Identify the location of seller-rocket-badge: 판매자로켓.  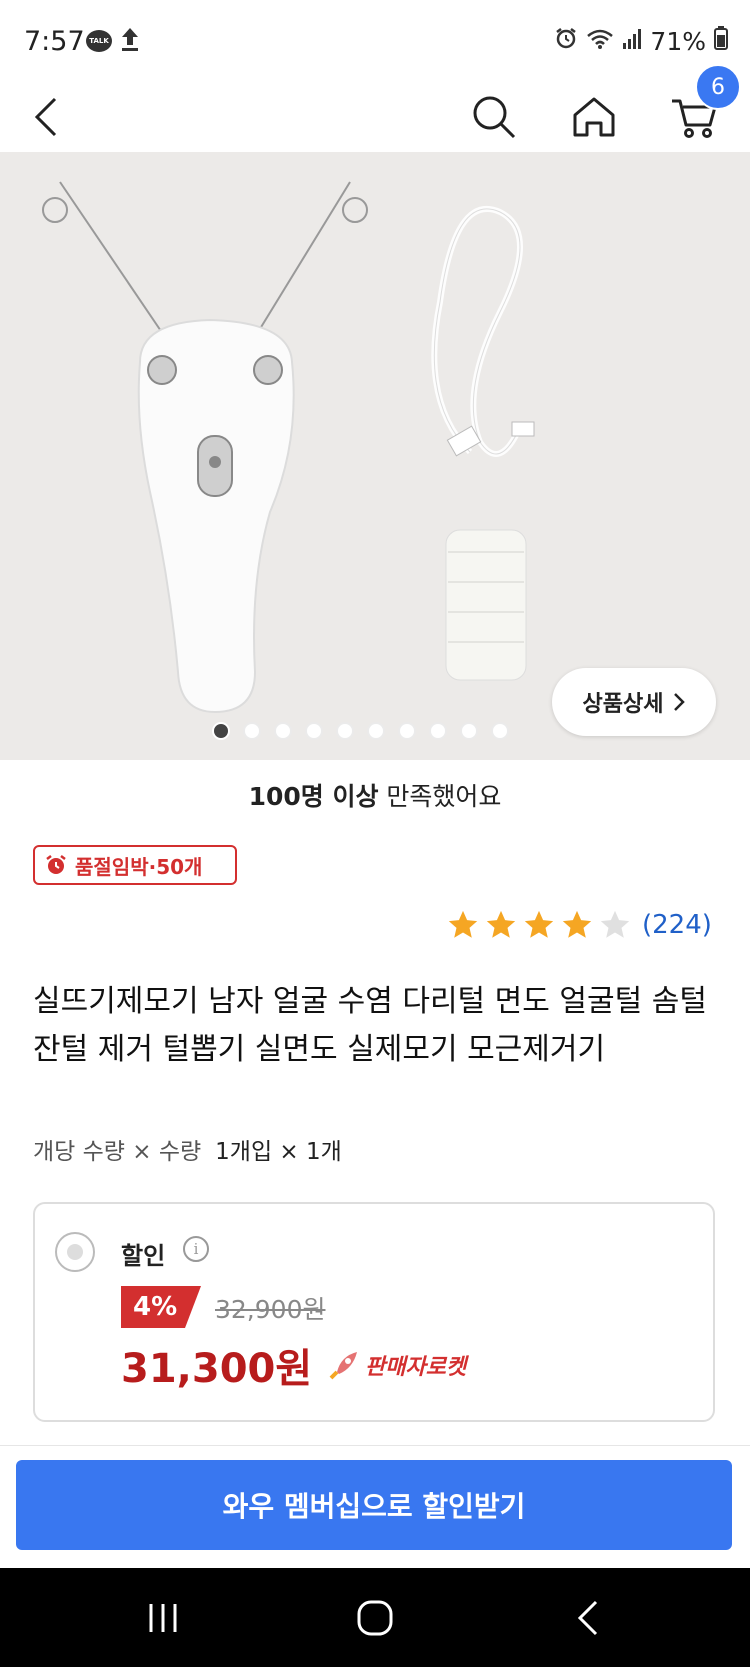
(396, 1365).